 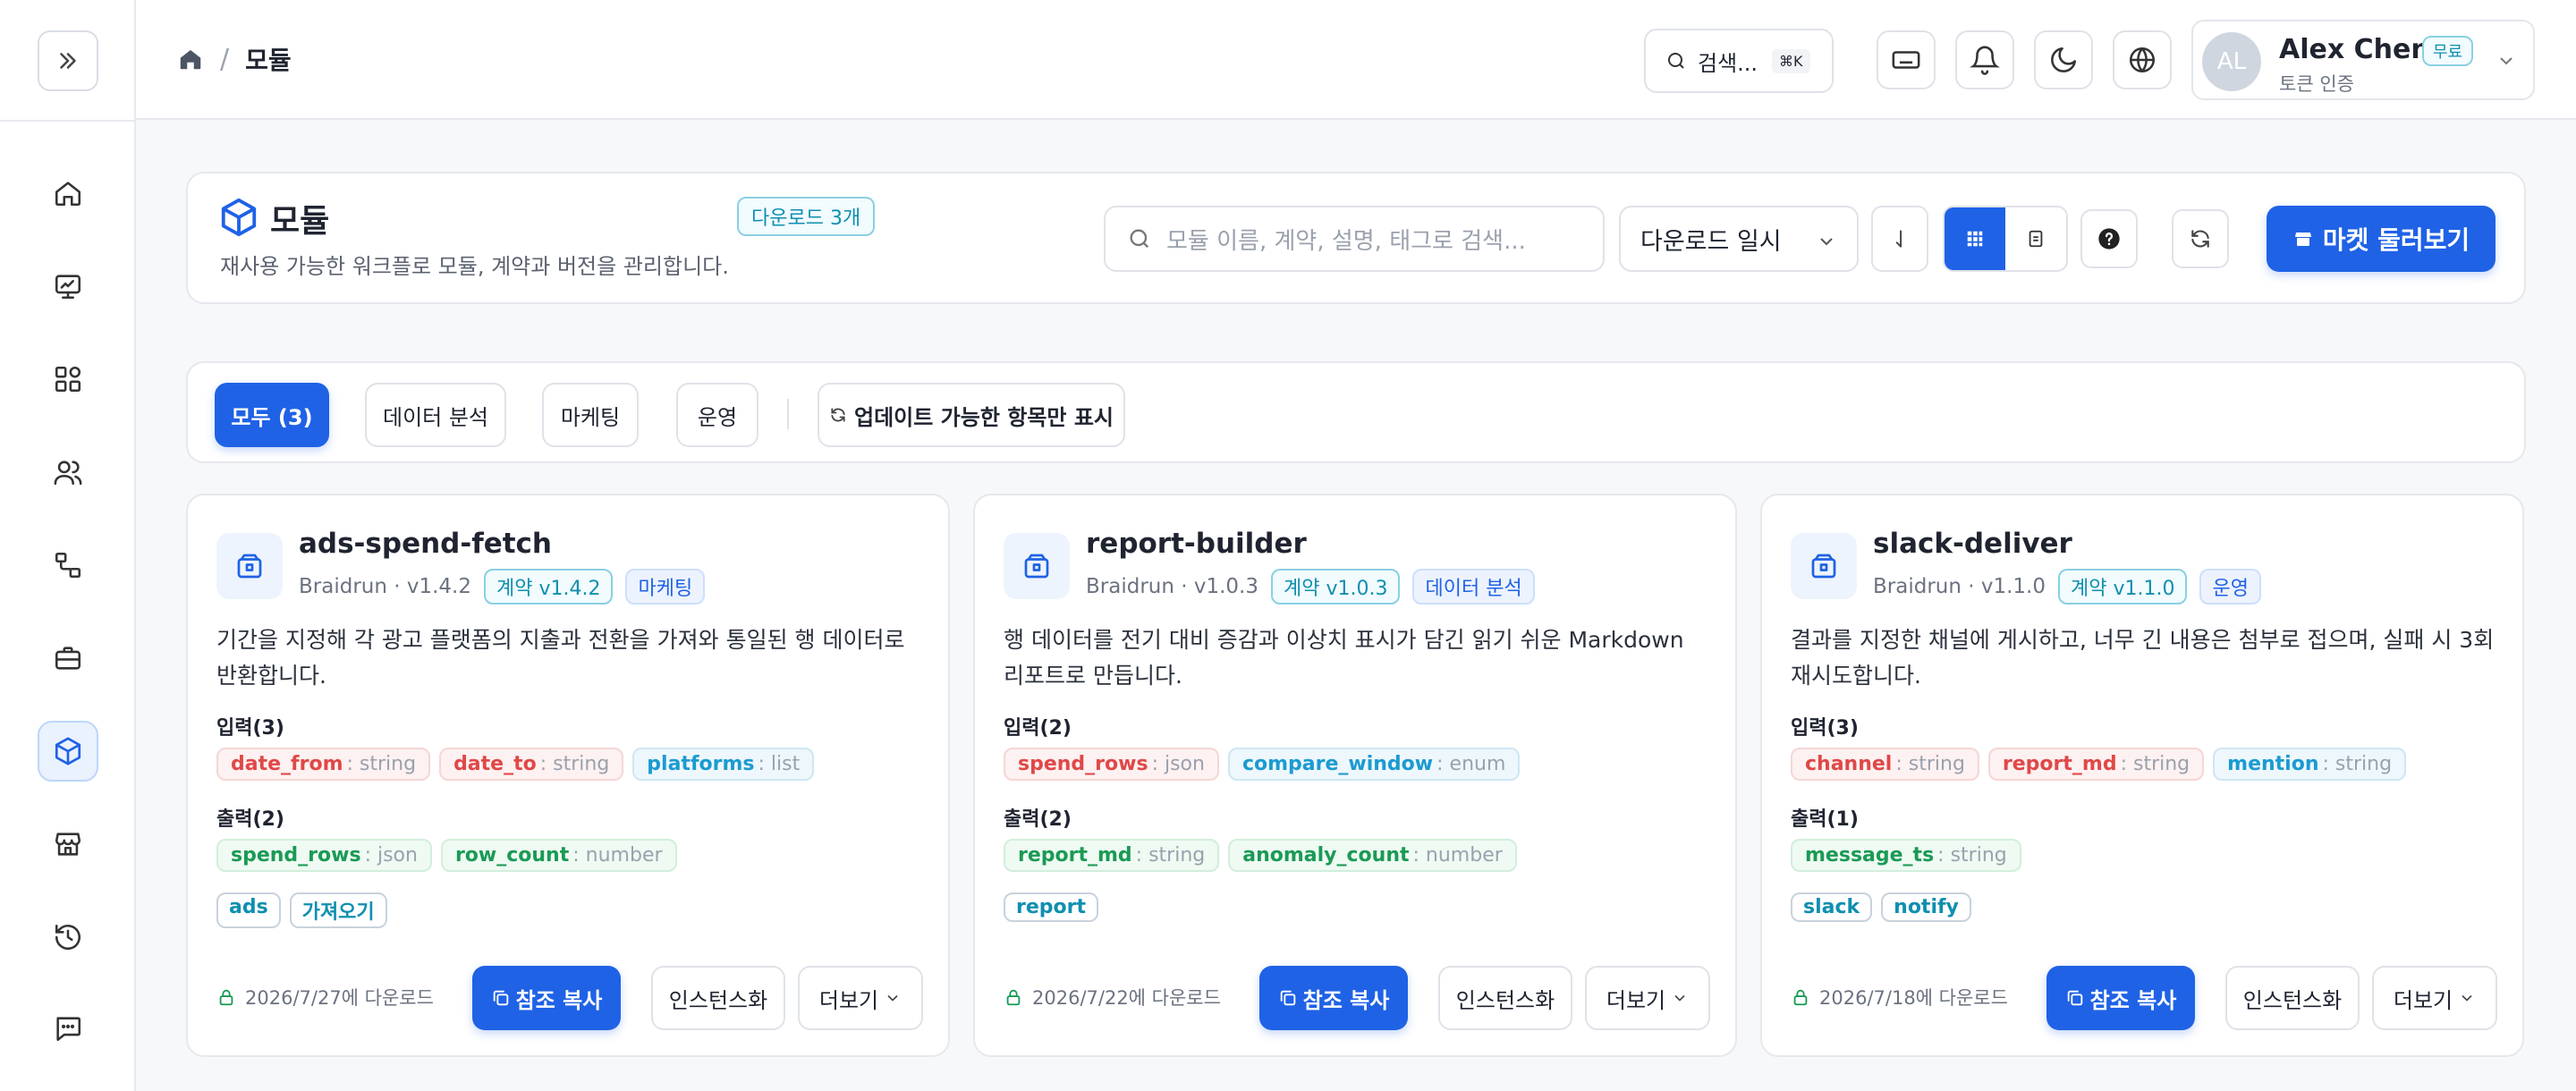 I want to click on sidebar-item-home, so click(x=68, y=193).